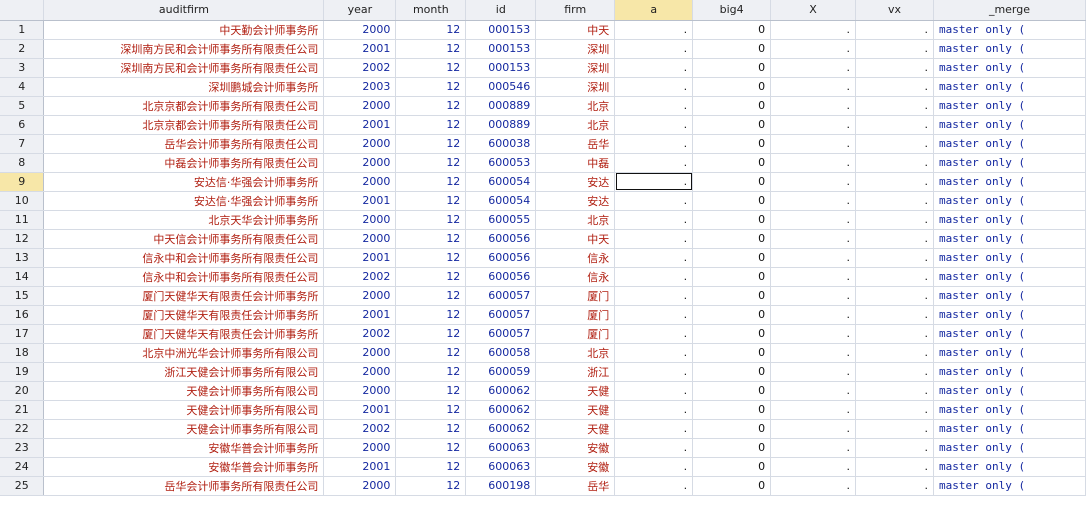 The height and width of the screenshot is (513, 1086). Describe the element at coordinates (22, 429) in the screenshot. I see `row-number: 22` at that location.